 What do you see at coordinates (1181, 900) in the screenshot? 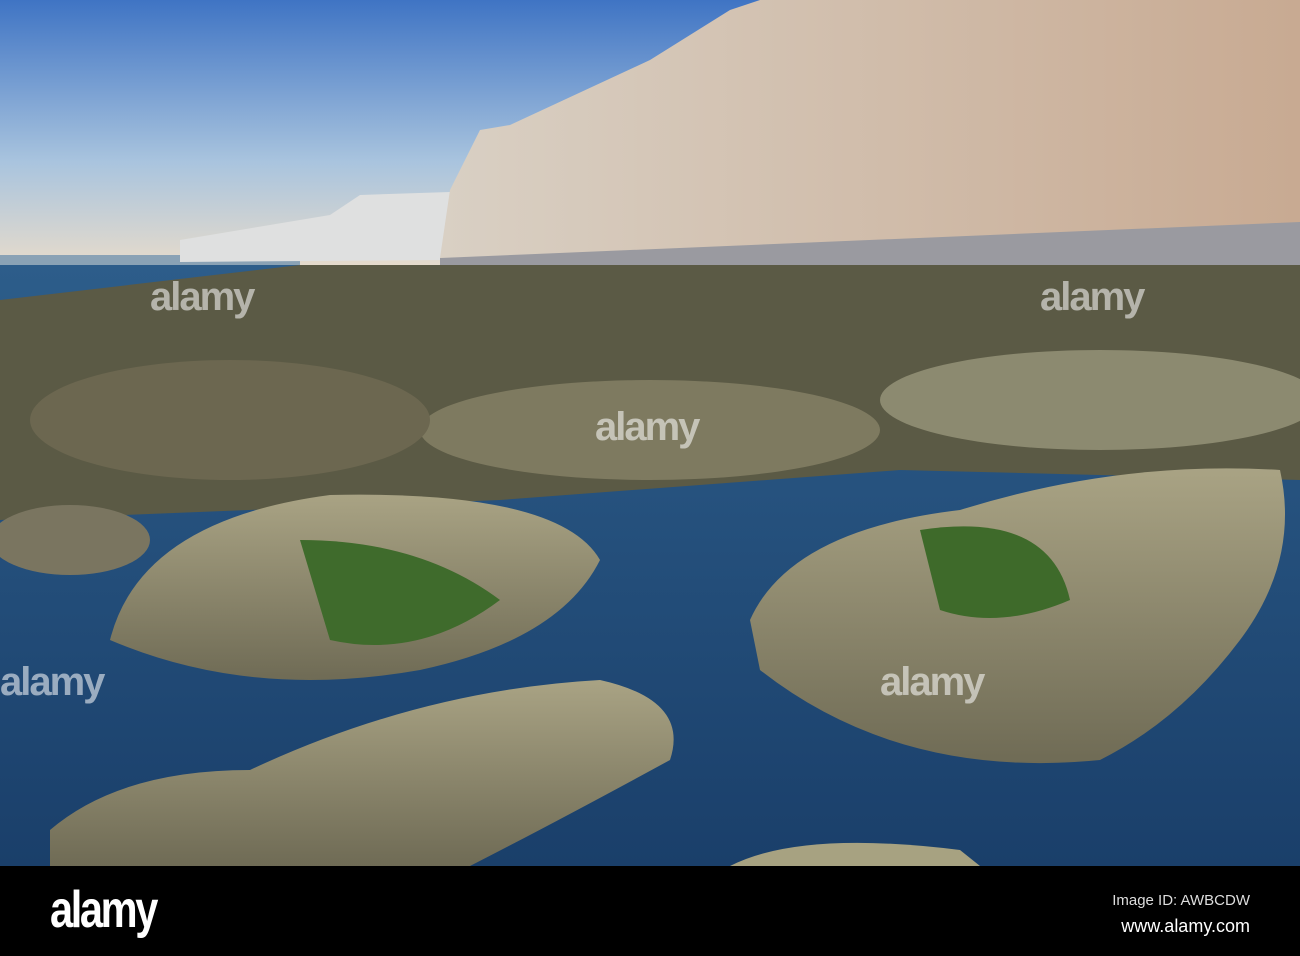
I see `image-id: Image ID: AWBCDW` at bounding box center [1181, 900].